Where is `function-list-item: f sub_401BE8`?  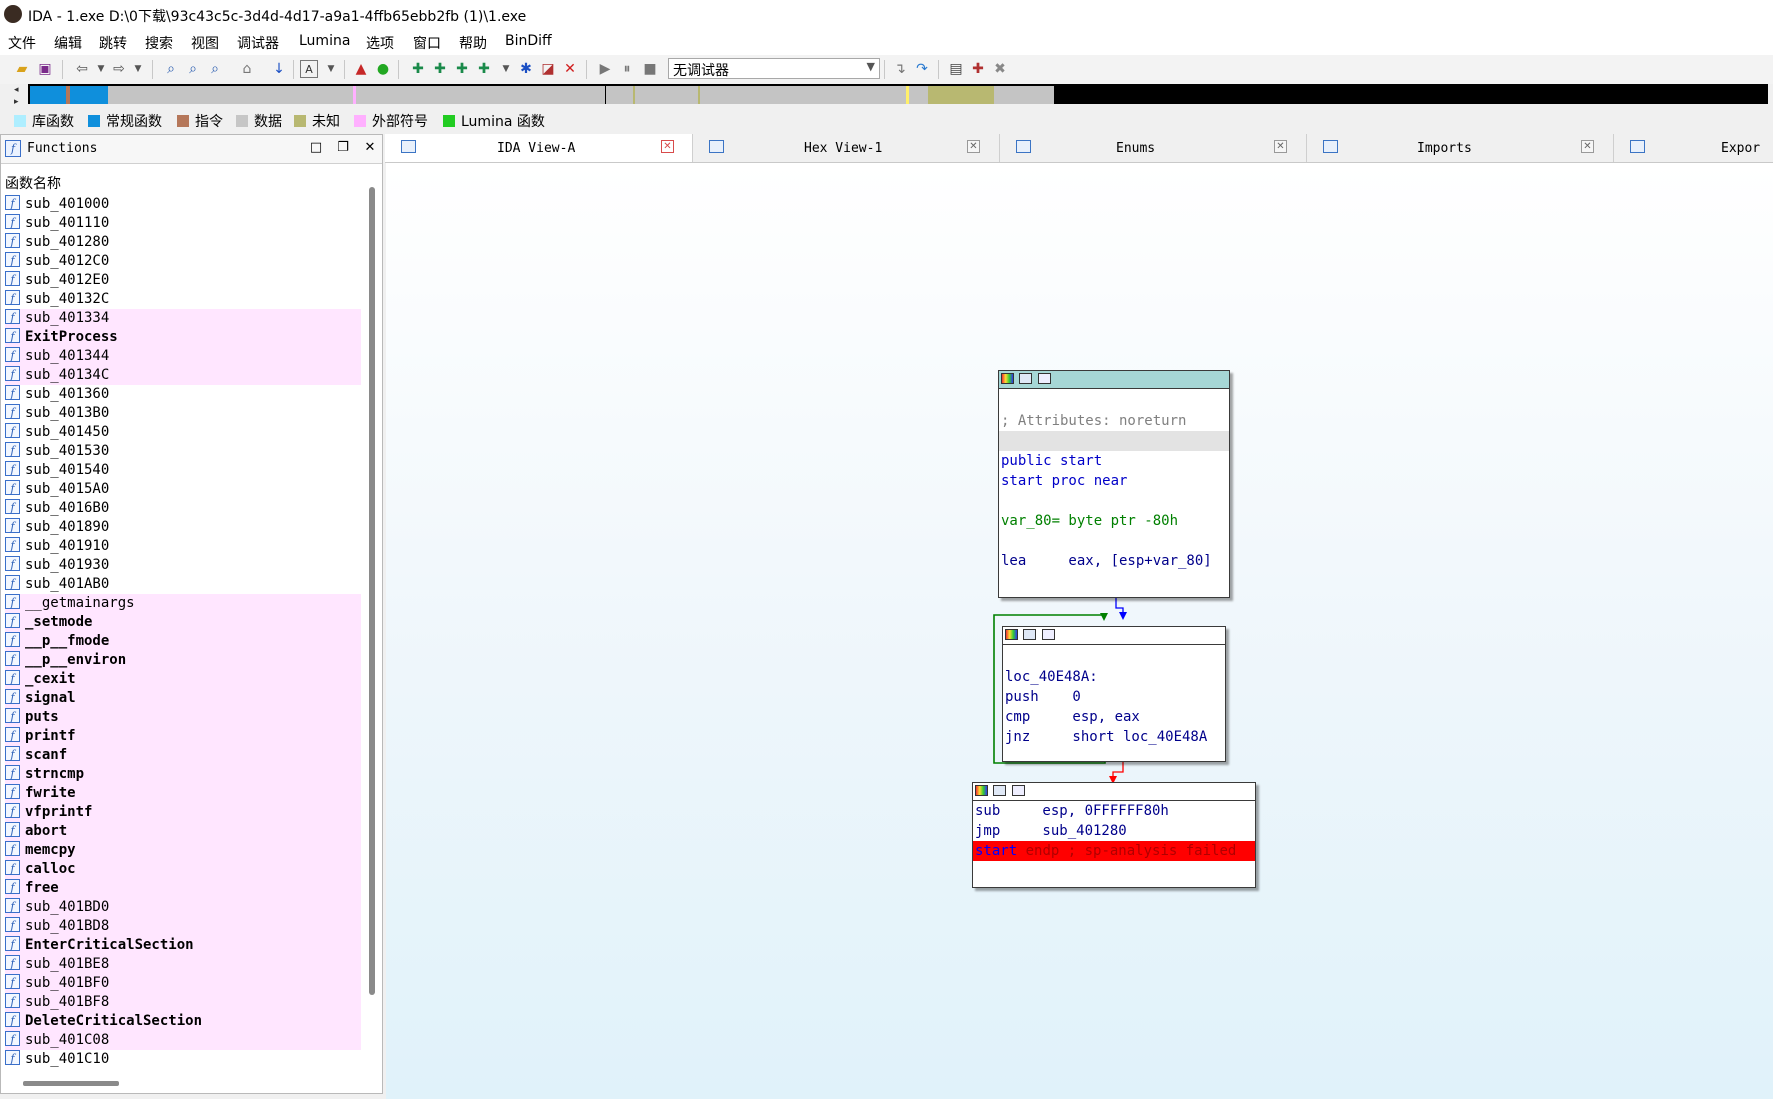 function-list-item: f sub_401BE8 is located at coordinates (183, 964).